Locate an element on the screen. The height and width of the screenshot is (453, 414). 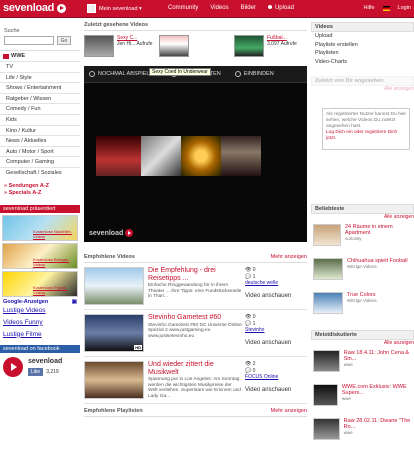
ad-banner: Kostenlose Nachhilfe-Videos is located at coordinates (40, 227).